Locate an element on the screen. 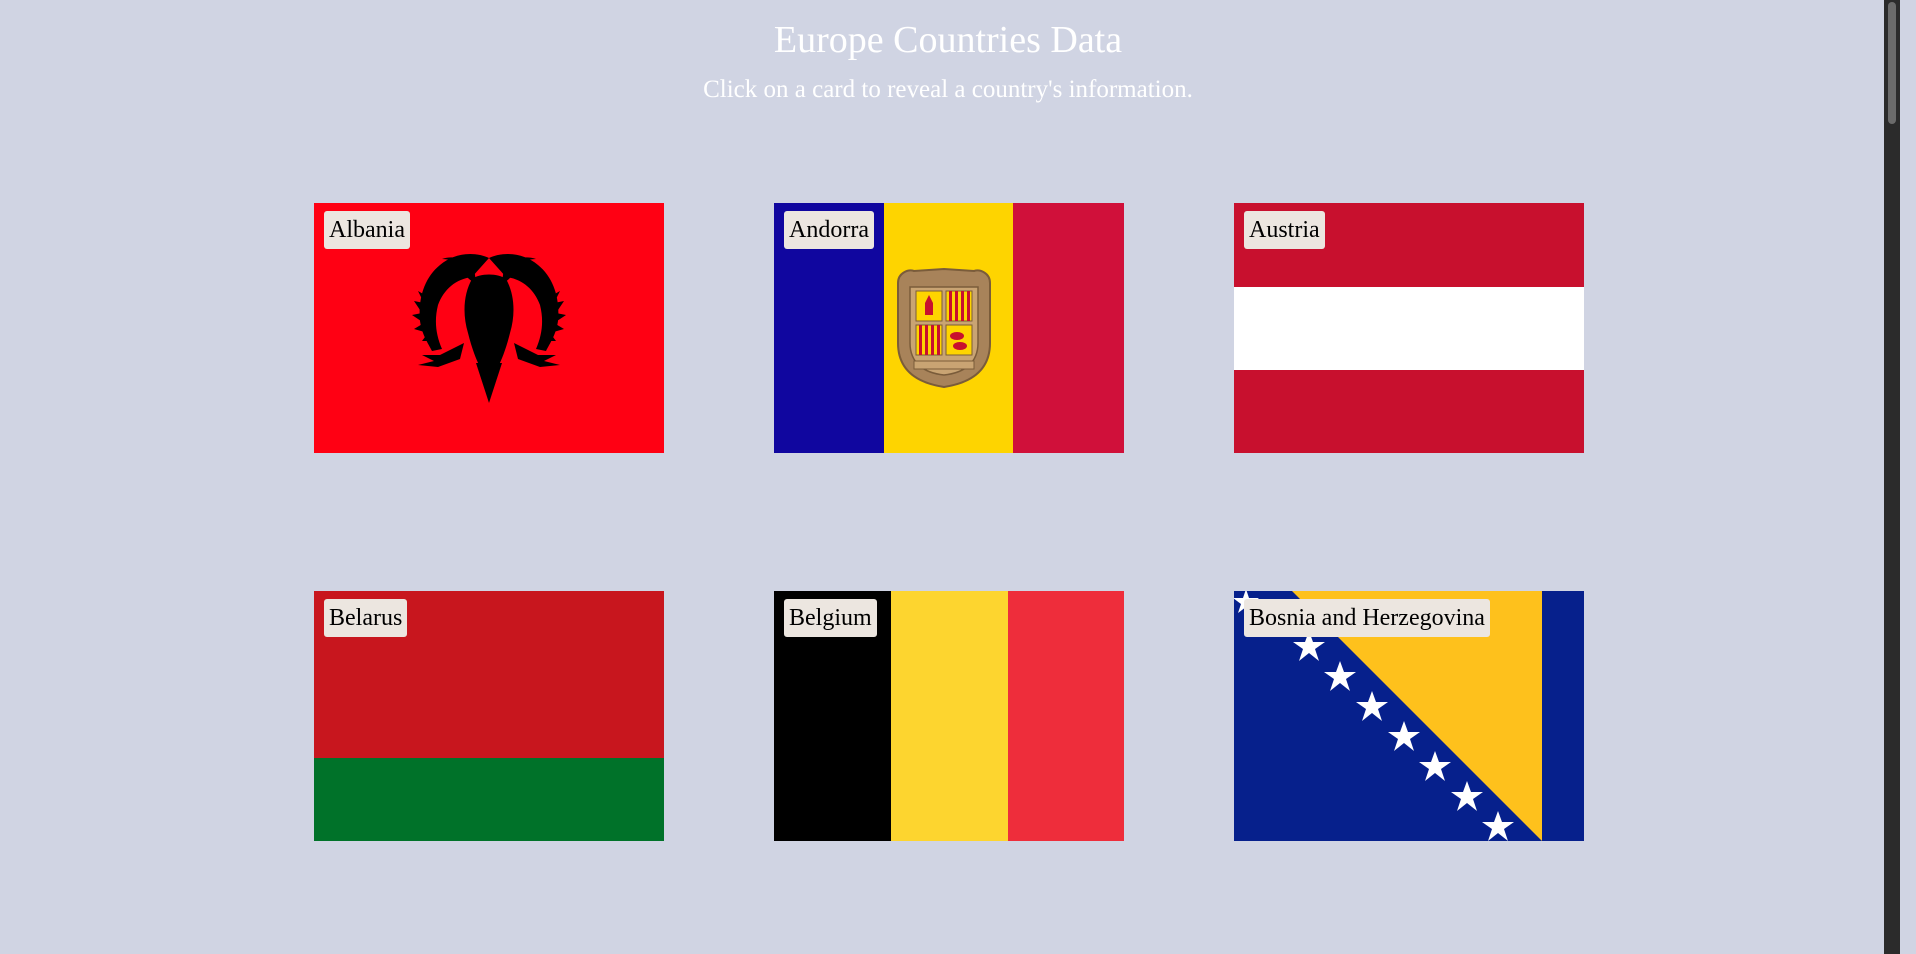 Image resolution: width=1916 pixels, height=954 pixels. page-title: Europe Countries Data is located at coordinates (948, 40).